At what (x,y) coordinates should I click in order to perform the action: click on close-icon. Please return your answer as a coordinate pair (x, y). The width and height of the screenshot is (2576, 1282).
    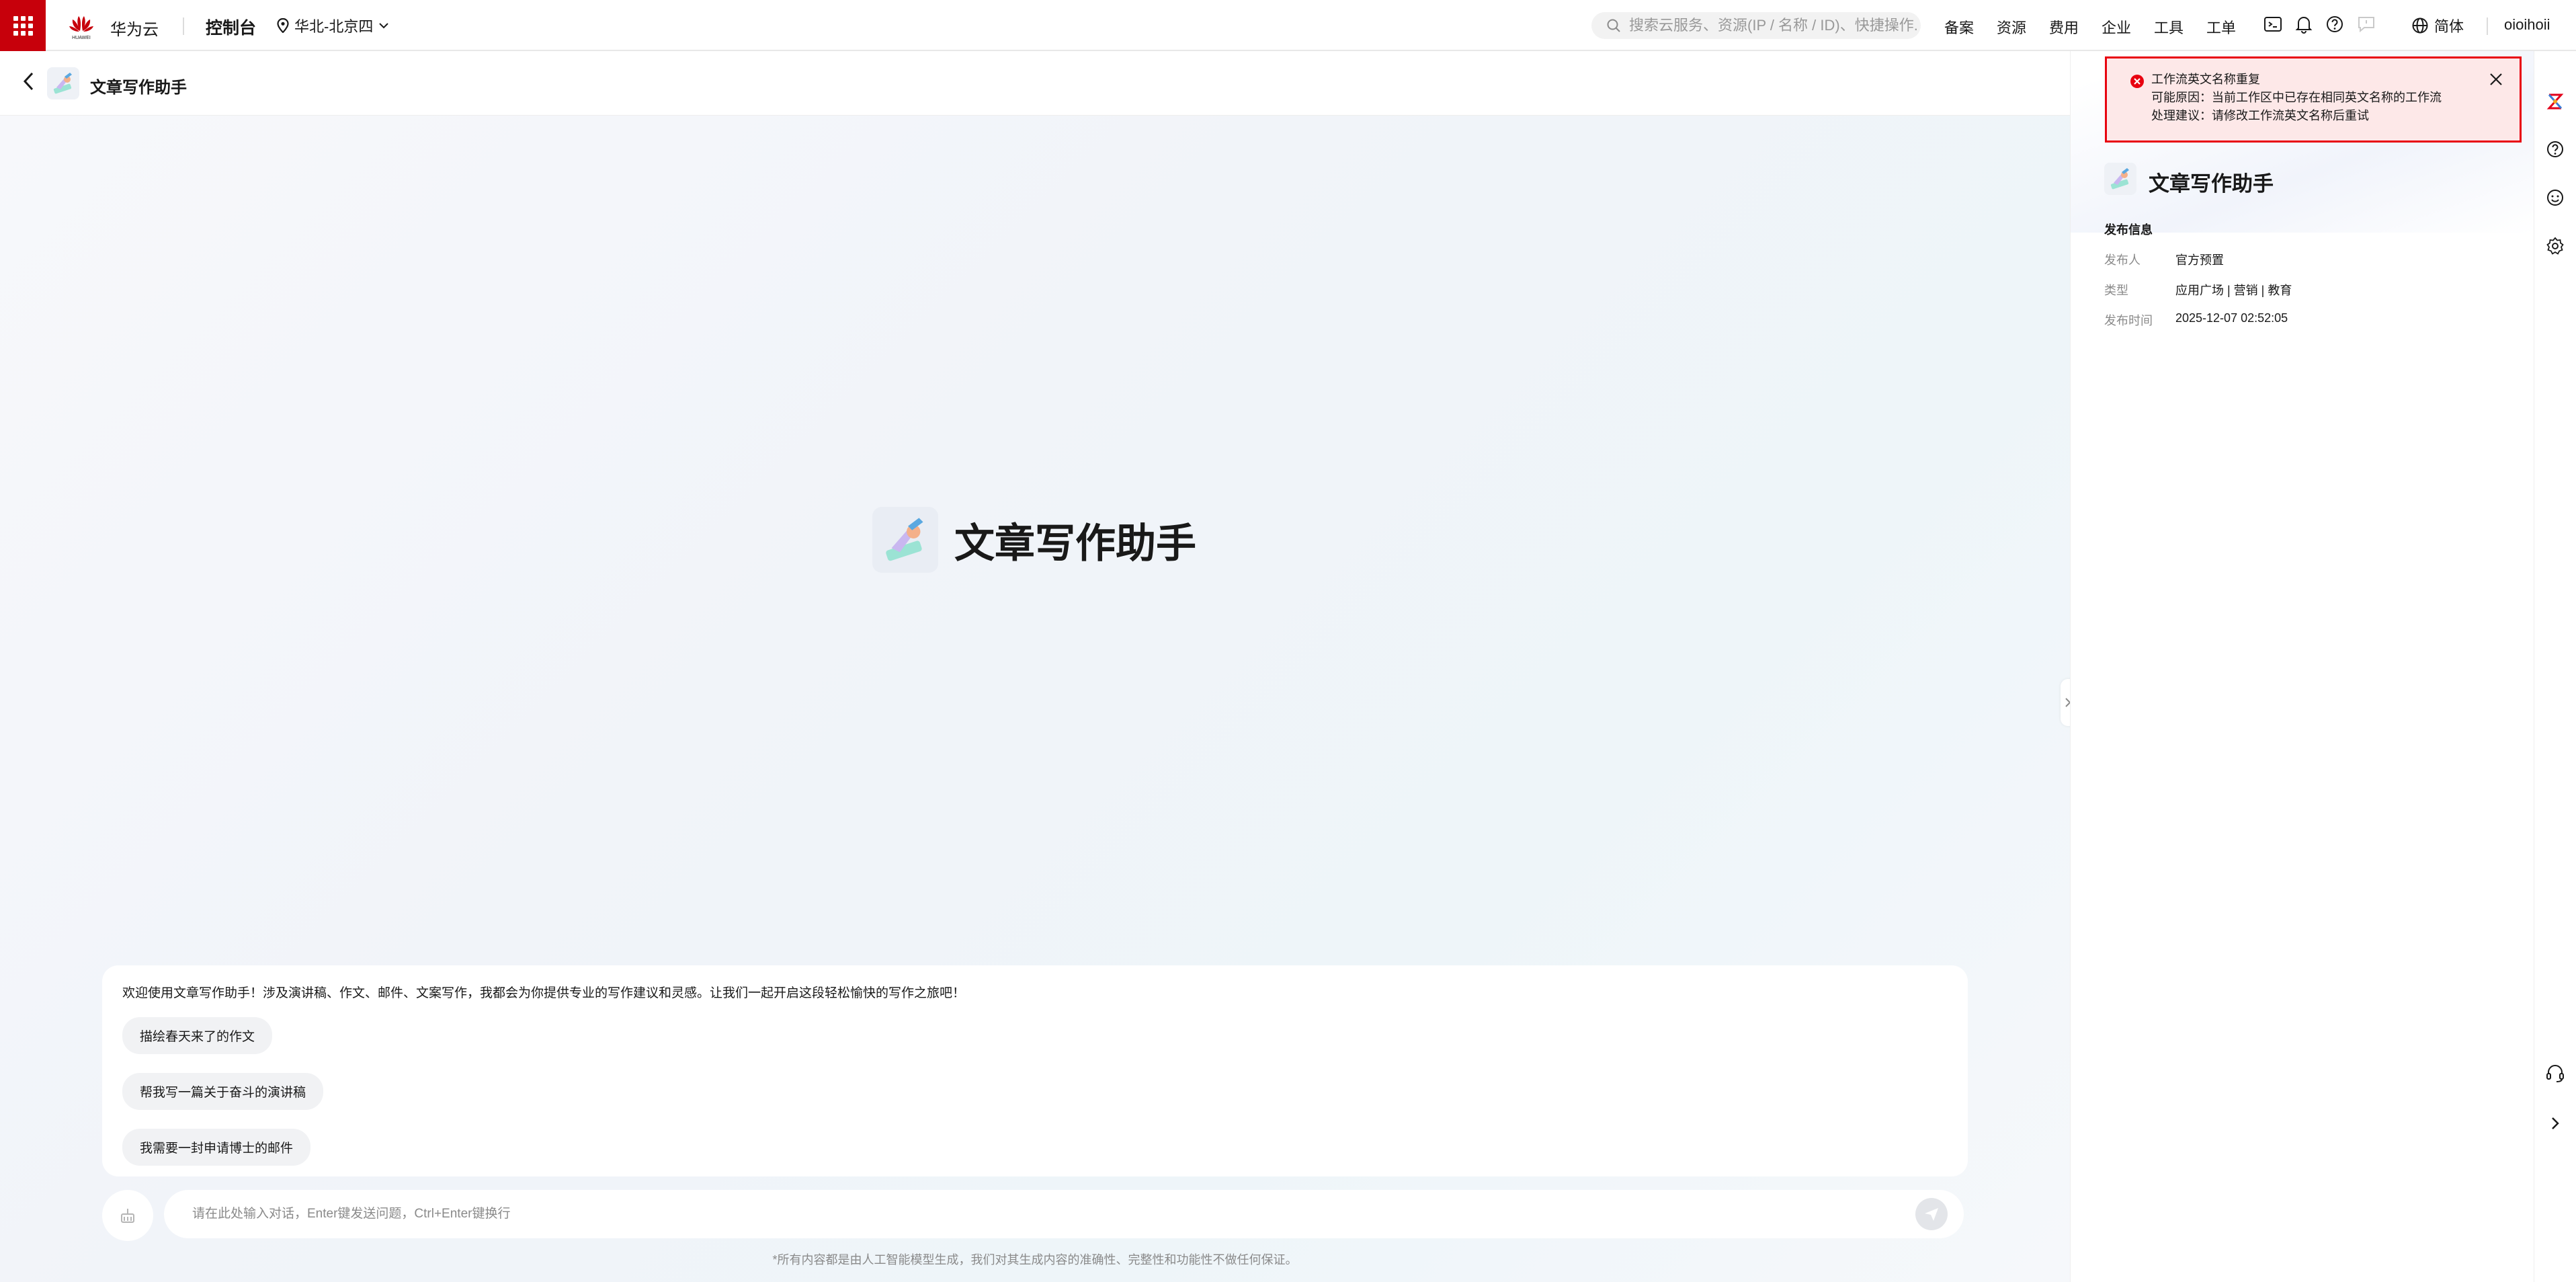
    Looking at the image, I should click on (2496, 80).